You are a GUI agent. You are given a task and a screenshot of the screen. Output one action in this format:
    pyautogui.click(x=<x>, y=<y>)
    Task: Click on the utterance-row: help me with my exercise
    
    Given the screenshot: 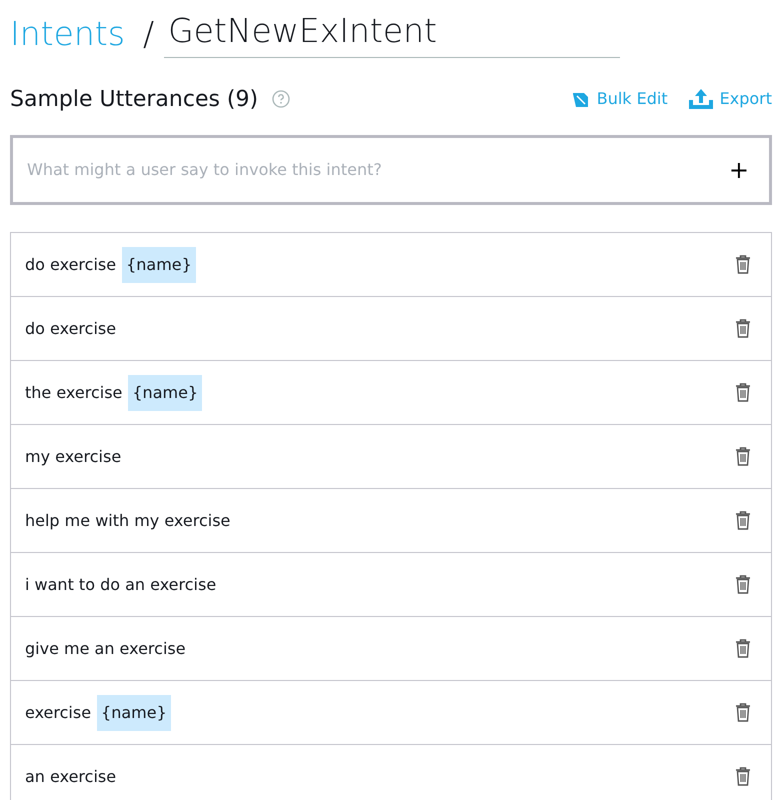 What is the action you would take?
    pyautogui.click(x=391, y=521)
    